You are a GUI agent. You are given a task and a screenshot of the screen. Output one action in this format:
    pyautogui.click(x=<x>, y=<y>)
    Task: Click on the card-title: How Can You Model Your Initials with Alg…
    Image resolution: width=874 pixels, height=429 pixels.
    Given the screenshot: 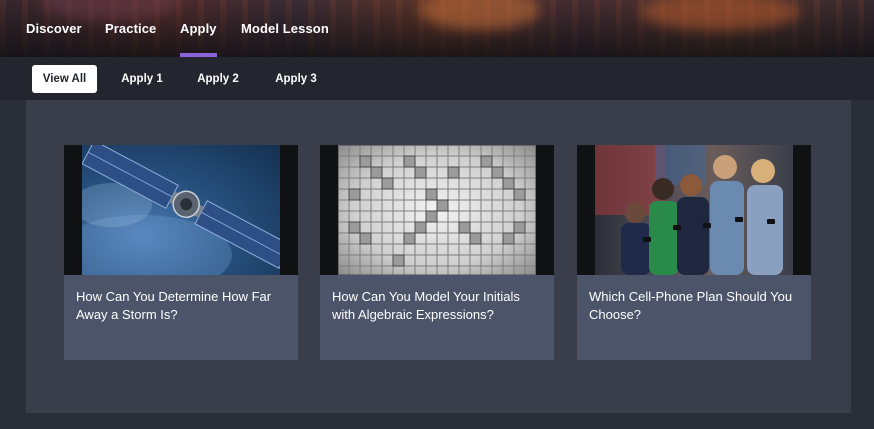 What is the action you would take?
    pyautogui.click(x=426, y=305)
    